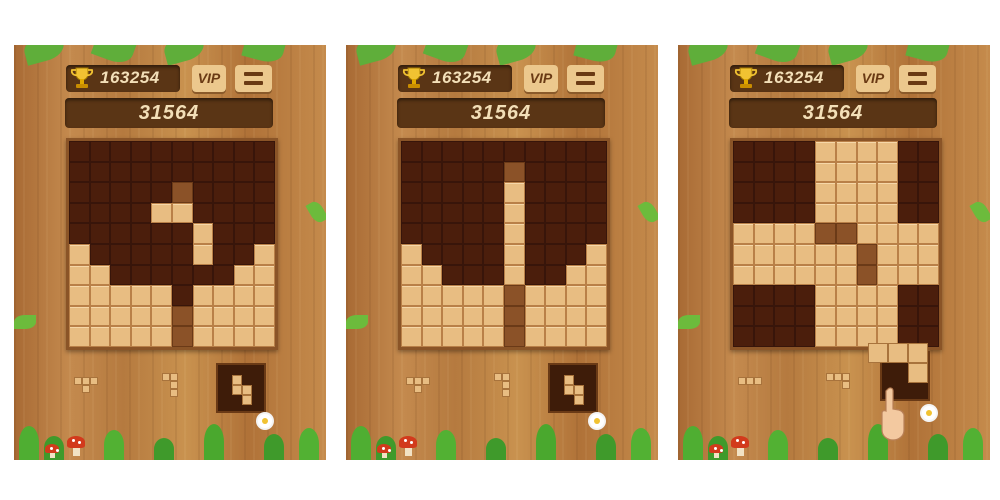 This screenshot has height=500, width=1000. What do you see at coordinates (209, 78) in the screenshot?
I see `vip-button: VIP` at bounding box center [209, 78].